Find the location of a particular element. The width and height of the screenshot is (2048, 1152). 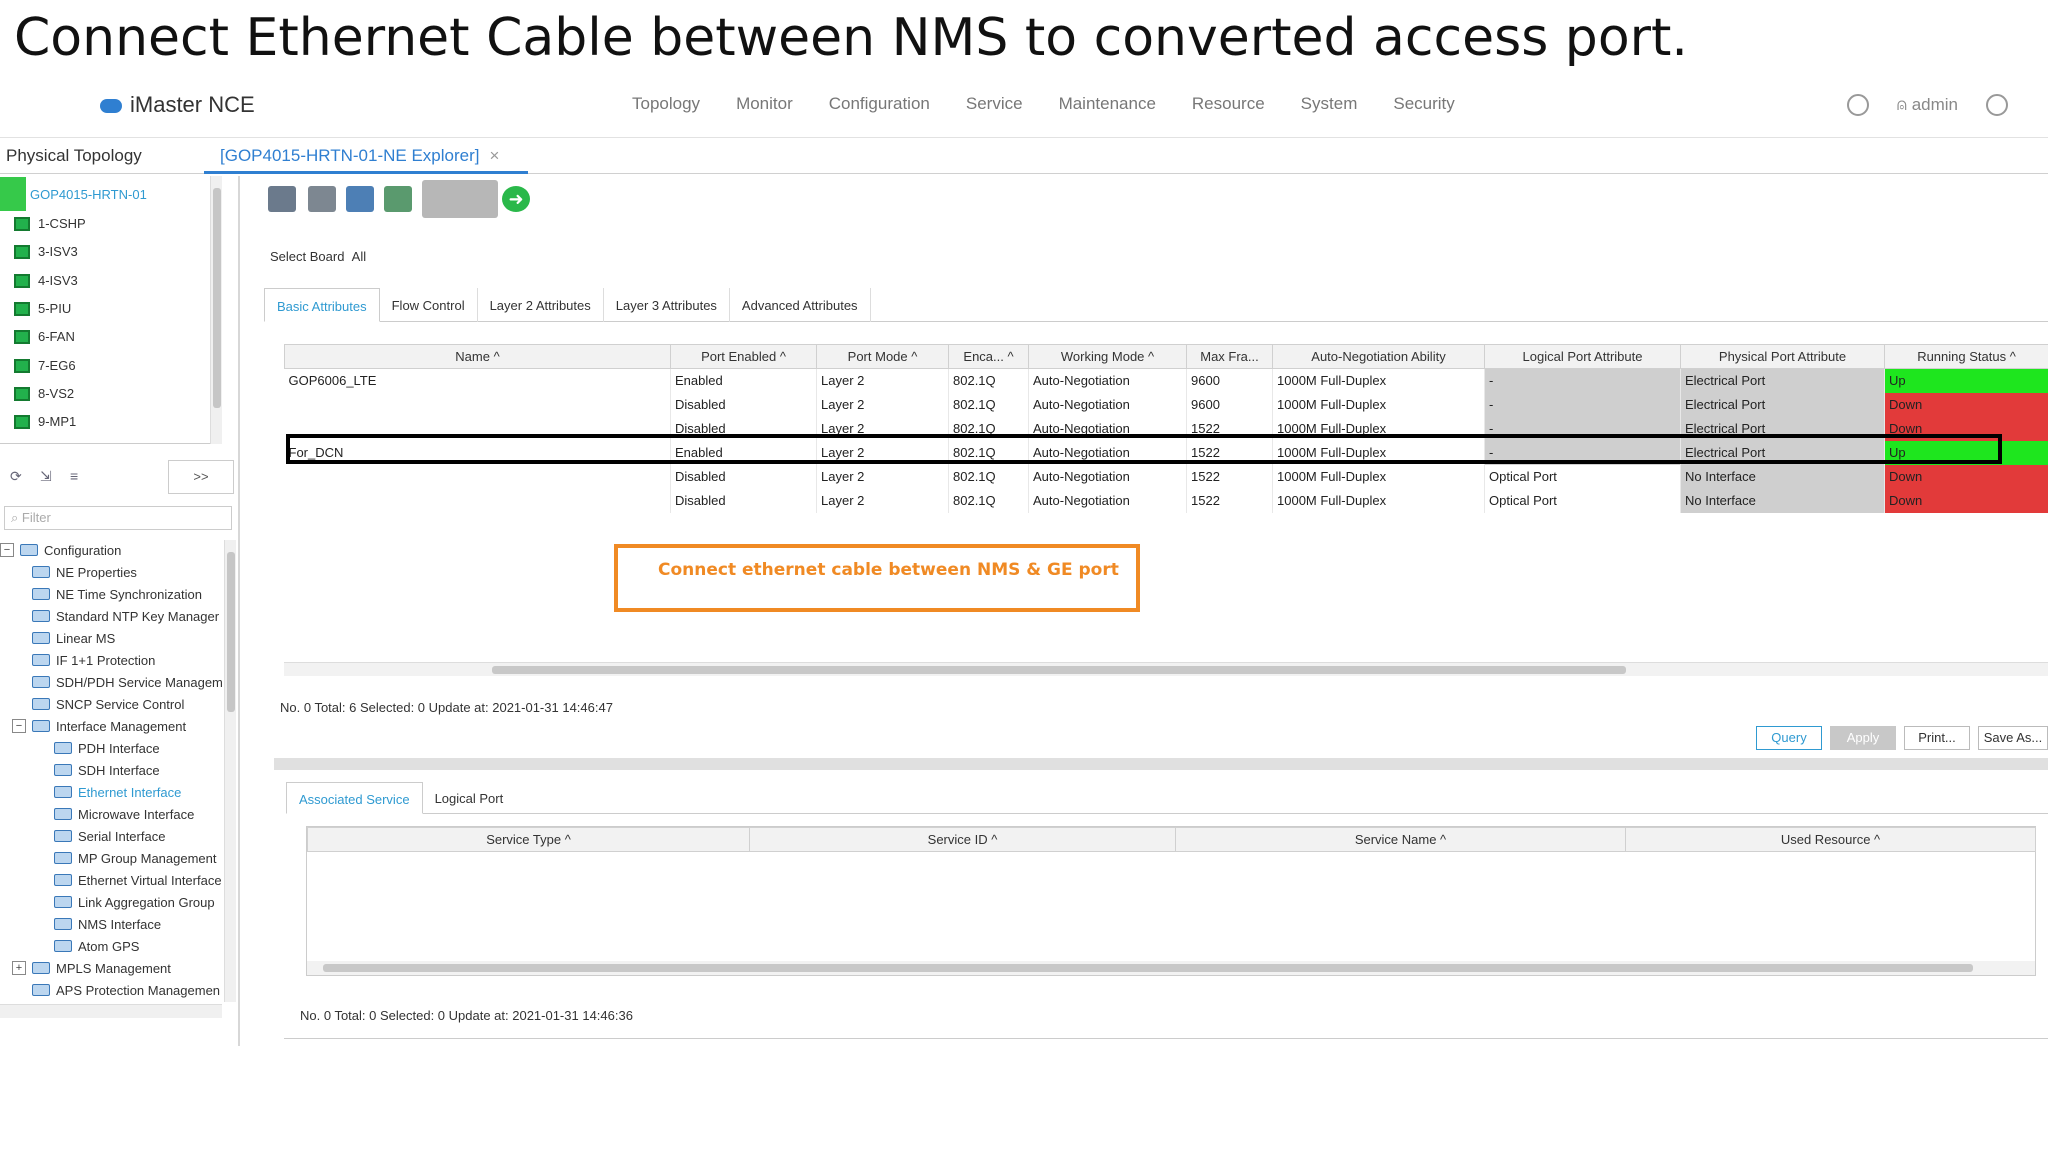

column-header: Service Type ^ is located at coordinates (528, 839).